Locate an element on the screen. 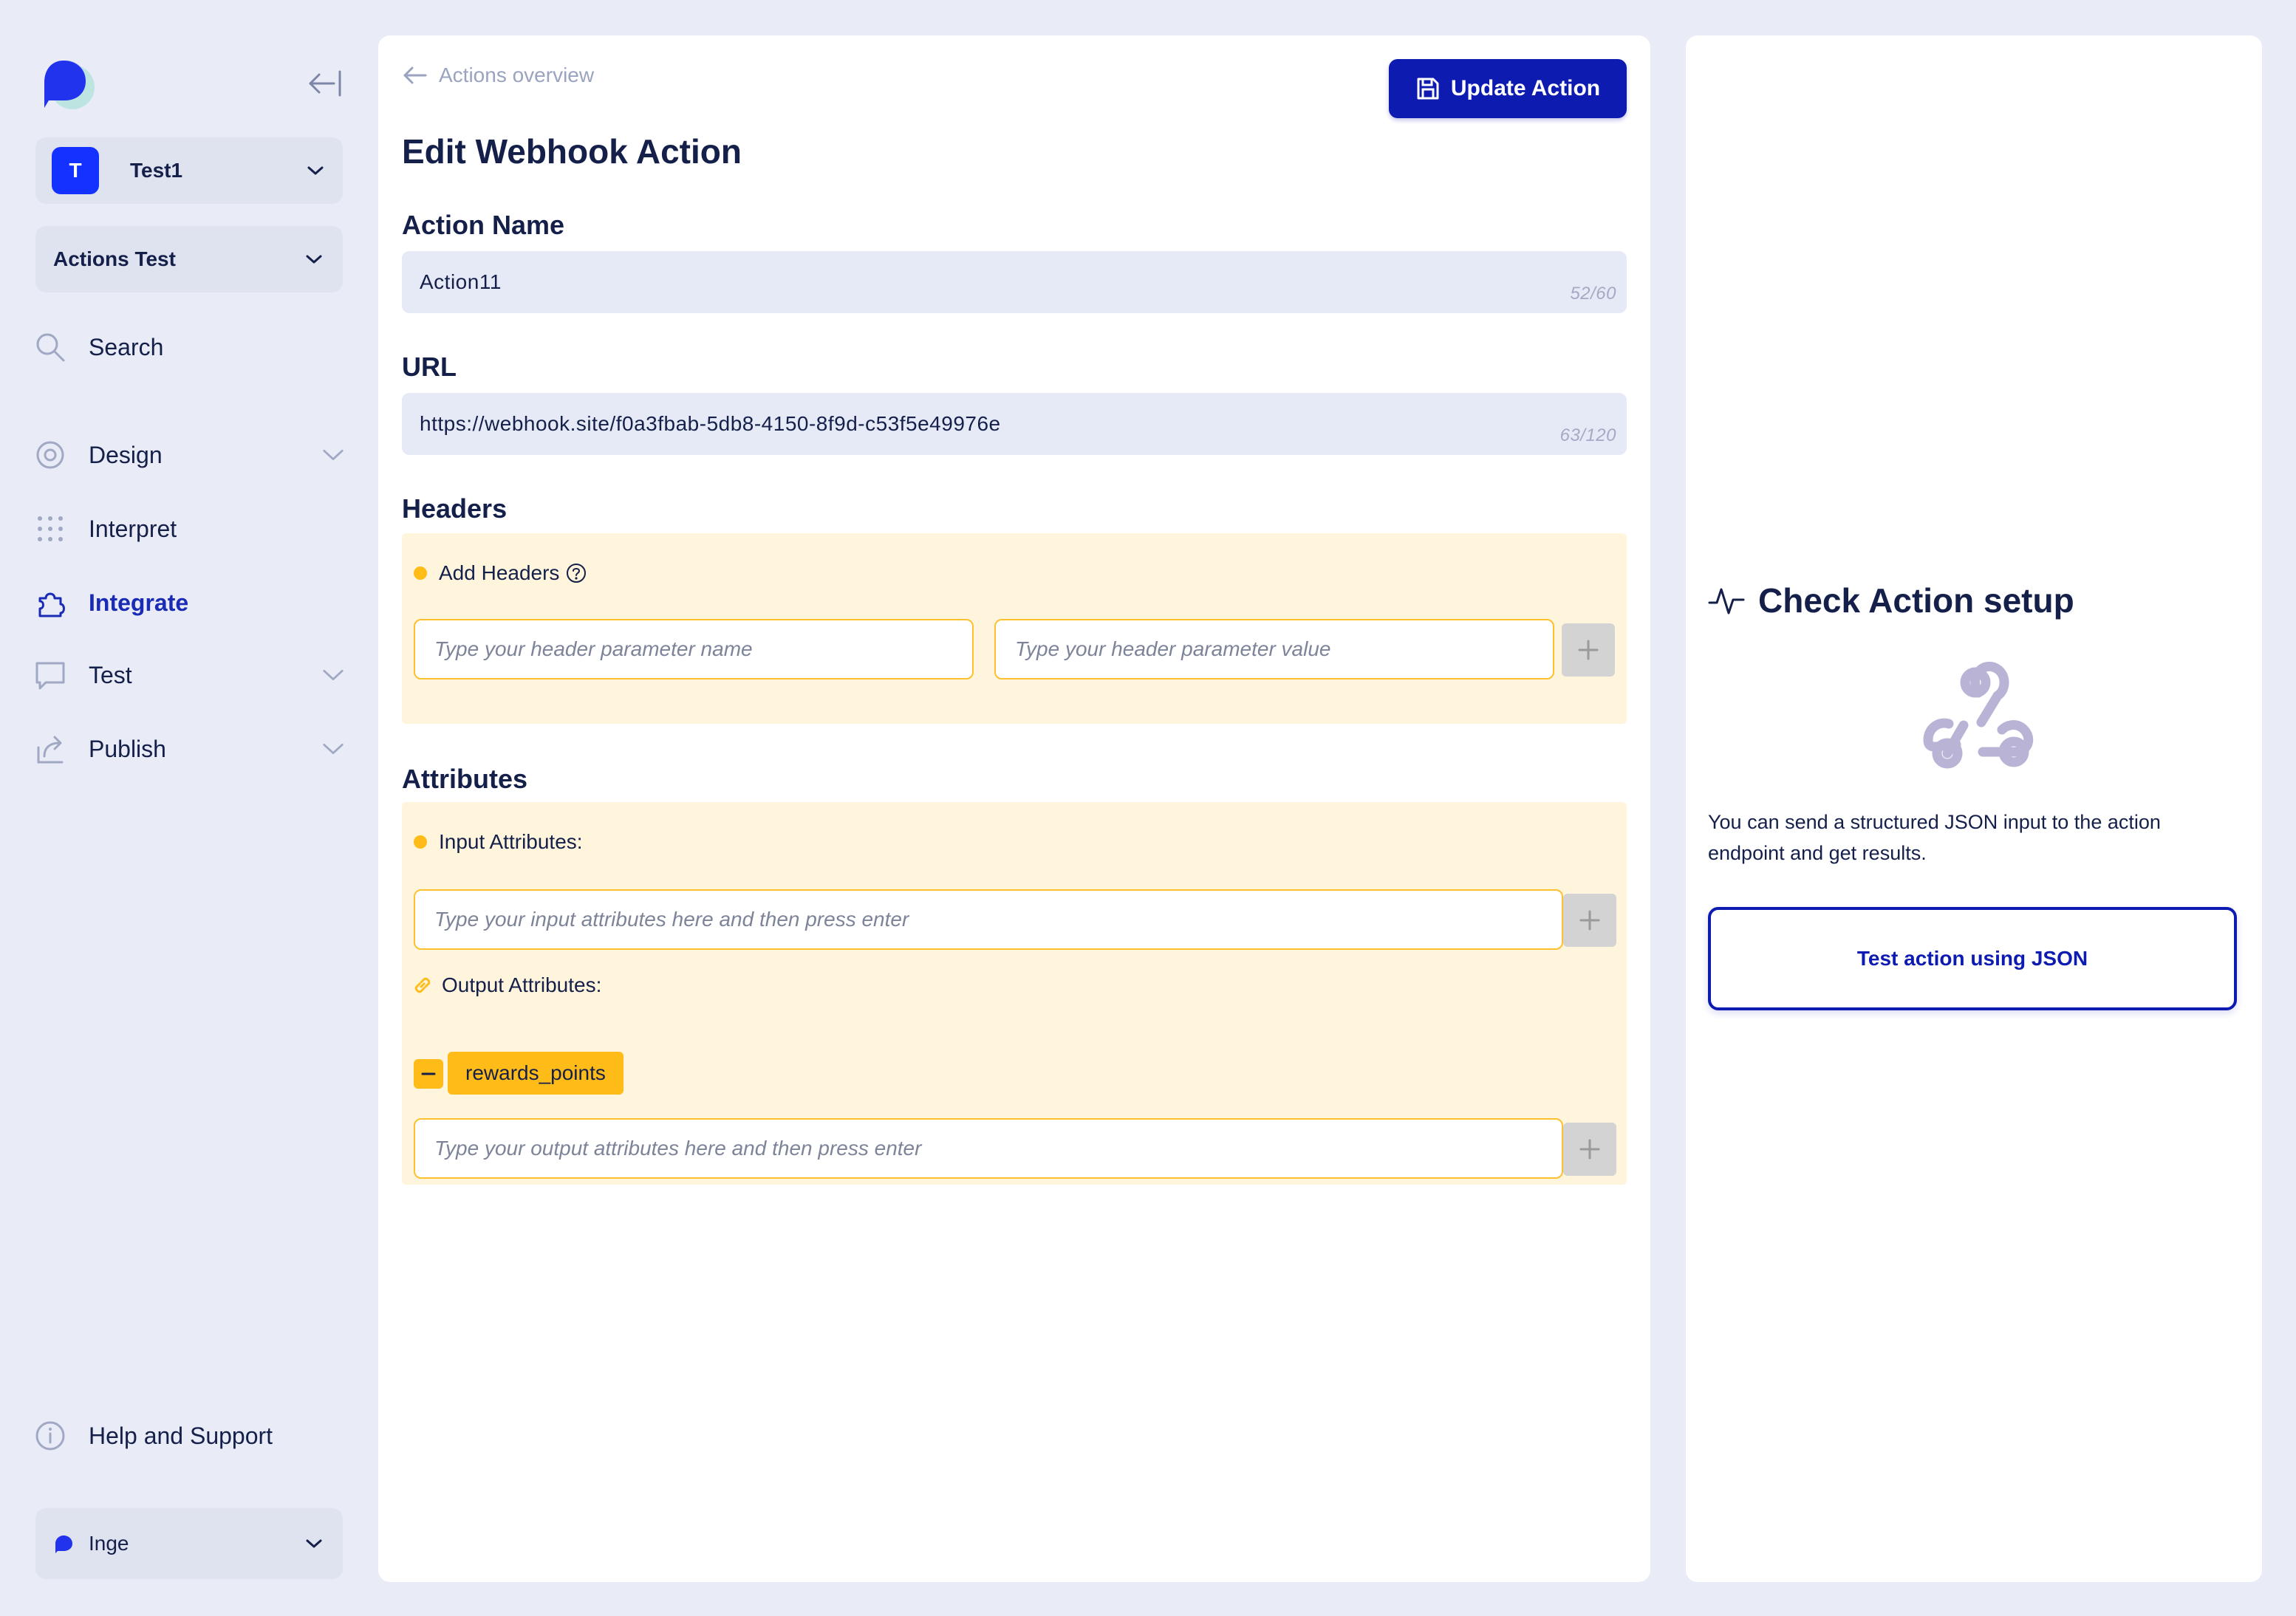 The width and height of the screenshot is (2296, 1616). header-value-input: Type your header parameter value is located at coordinates (1274, 649).